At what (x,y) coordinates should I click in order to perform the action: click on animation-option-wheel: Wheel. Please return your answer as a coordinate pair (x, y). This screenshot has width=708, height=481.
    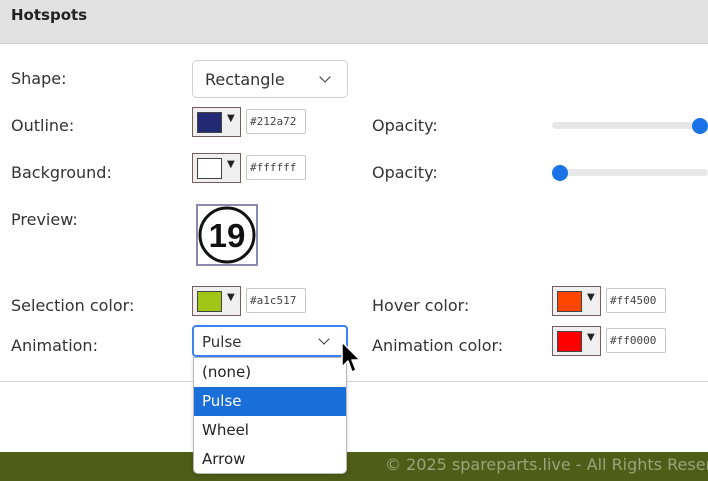
    Looking at the image, I should click on (270, 430).